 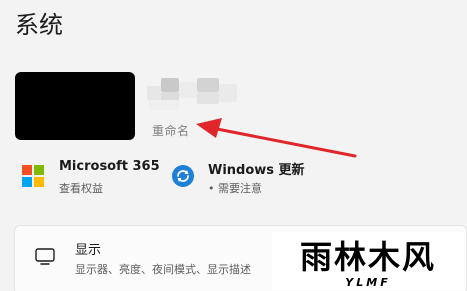 I want to click on microsoft-365-subtitle: 查看权益, so click(x=81, y=188).